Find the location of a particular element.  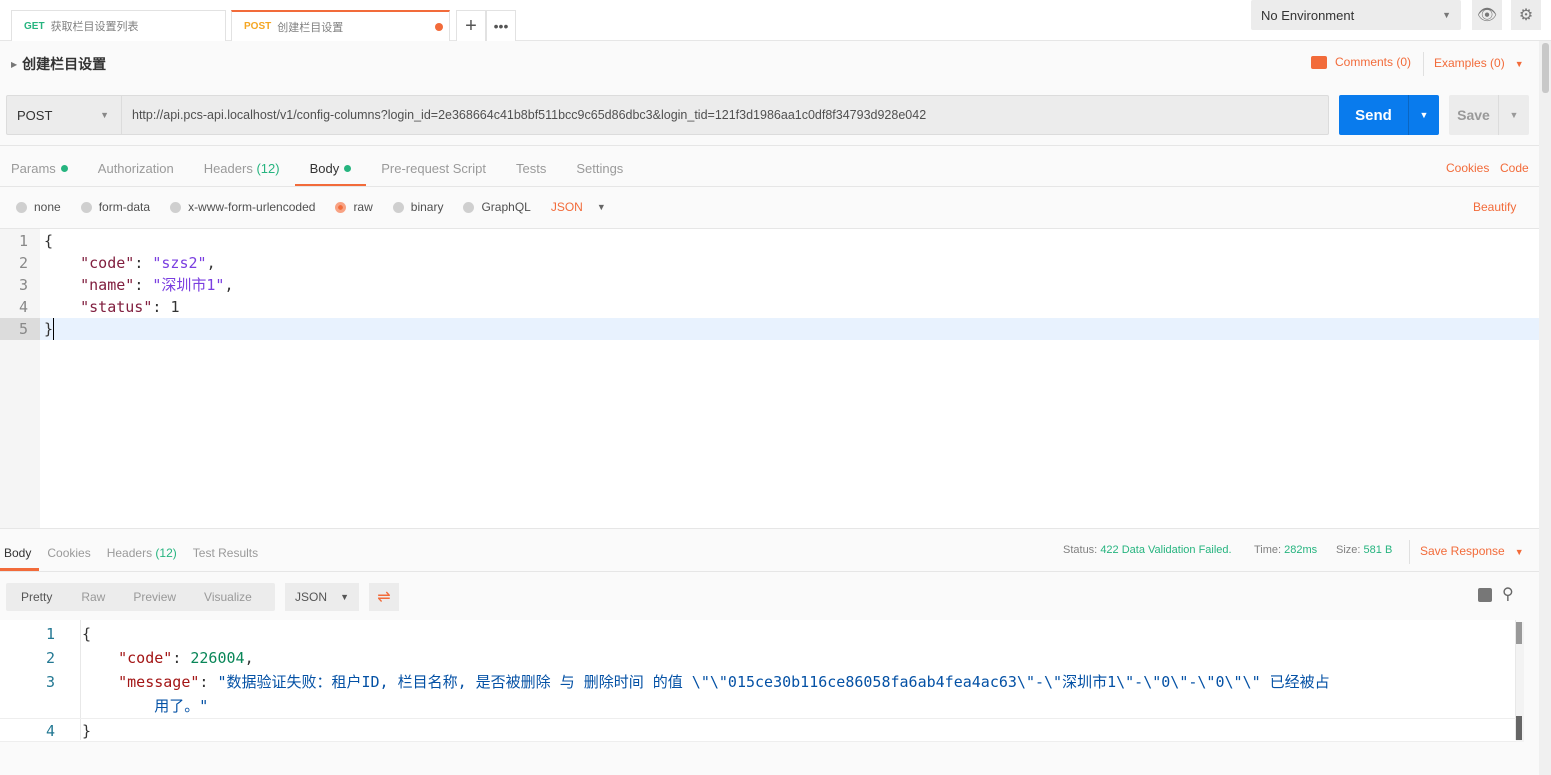

settings-button: ⚙ is located at coordinates (1526, 15).